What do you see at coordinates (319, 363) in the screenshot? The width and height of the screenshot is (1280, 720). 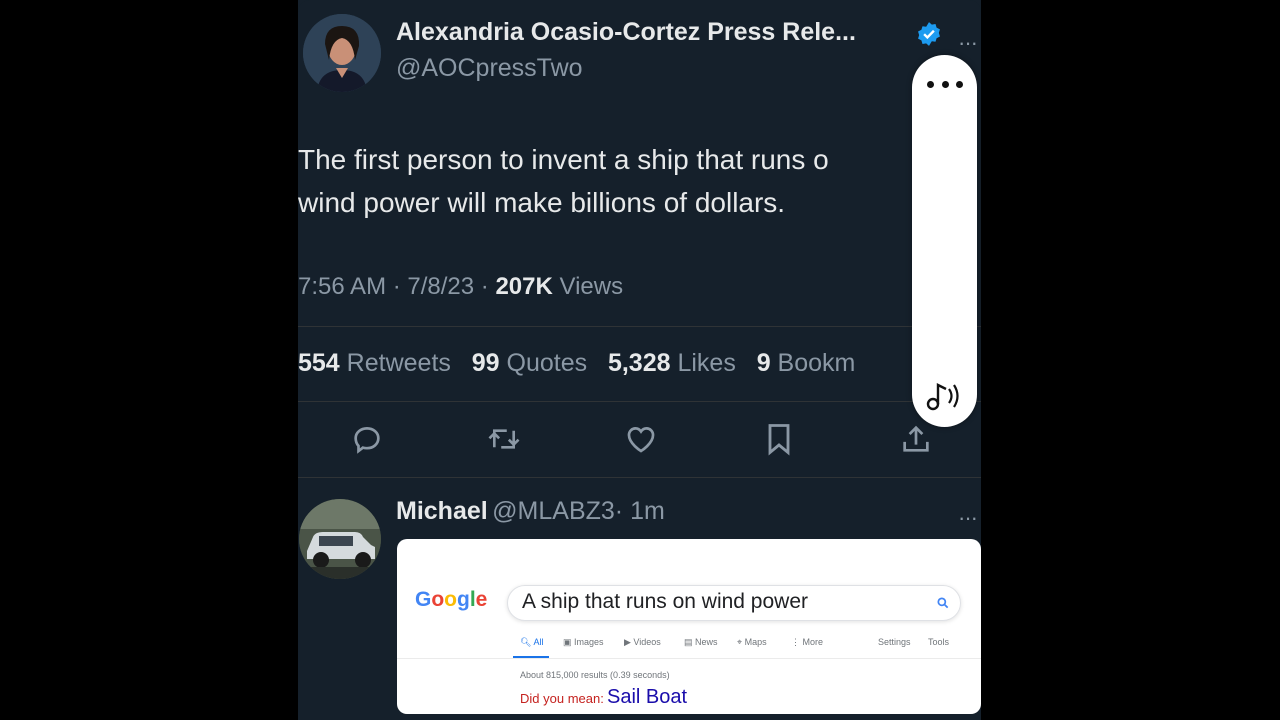 I see `stat-retweets-count: 554` at bounding box center [319, 363].